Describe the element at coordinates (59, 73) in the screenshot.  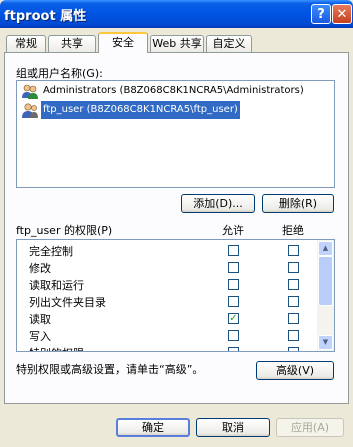
I see `users-label: 组或用户名称(G):` at that location.